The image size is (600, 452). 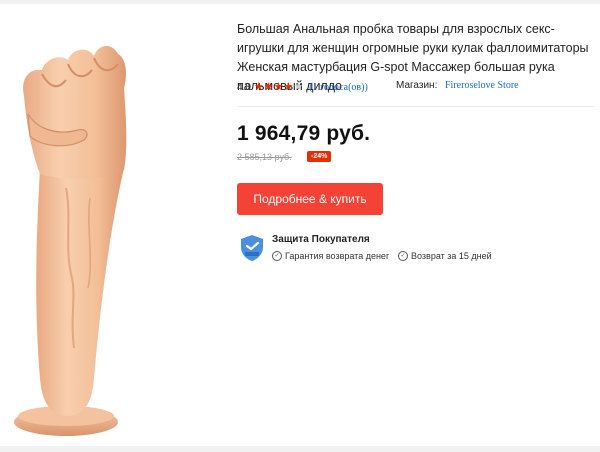 What do you see at coordinates (298, 86) in the screenshot?
I see `star-empty-icon: ★` at bounding box center [298, 86].